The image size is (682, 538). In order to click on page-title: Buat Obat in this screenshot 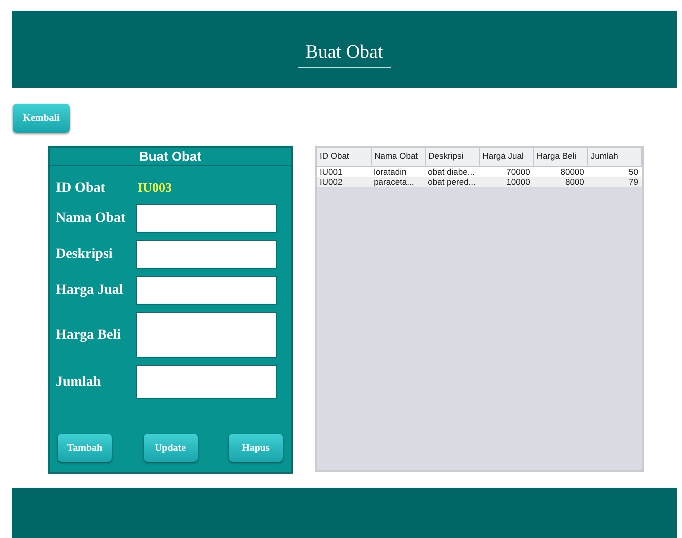, I will do `click(345, 53)`.